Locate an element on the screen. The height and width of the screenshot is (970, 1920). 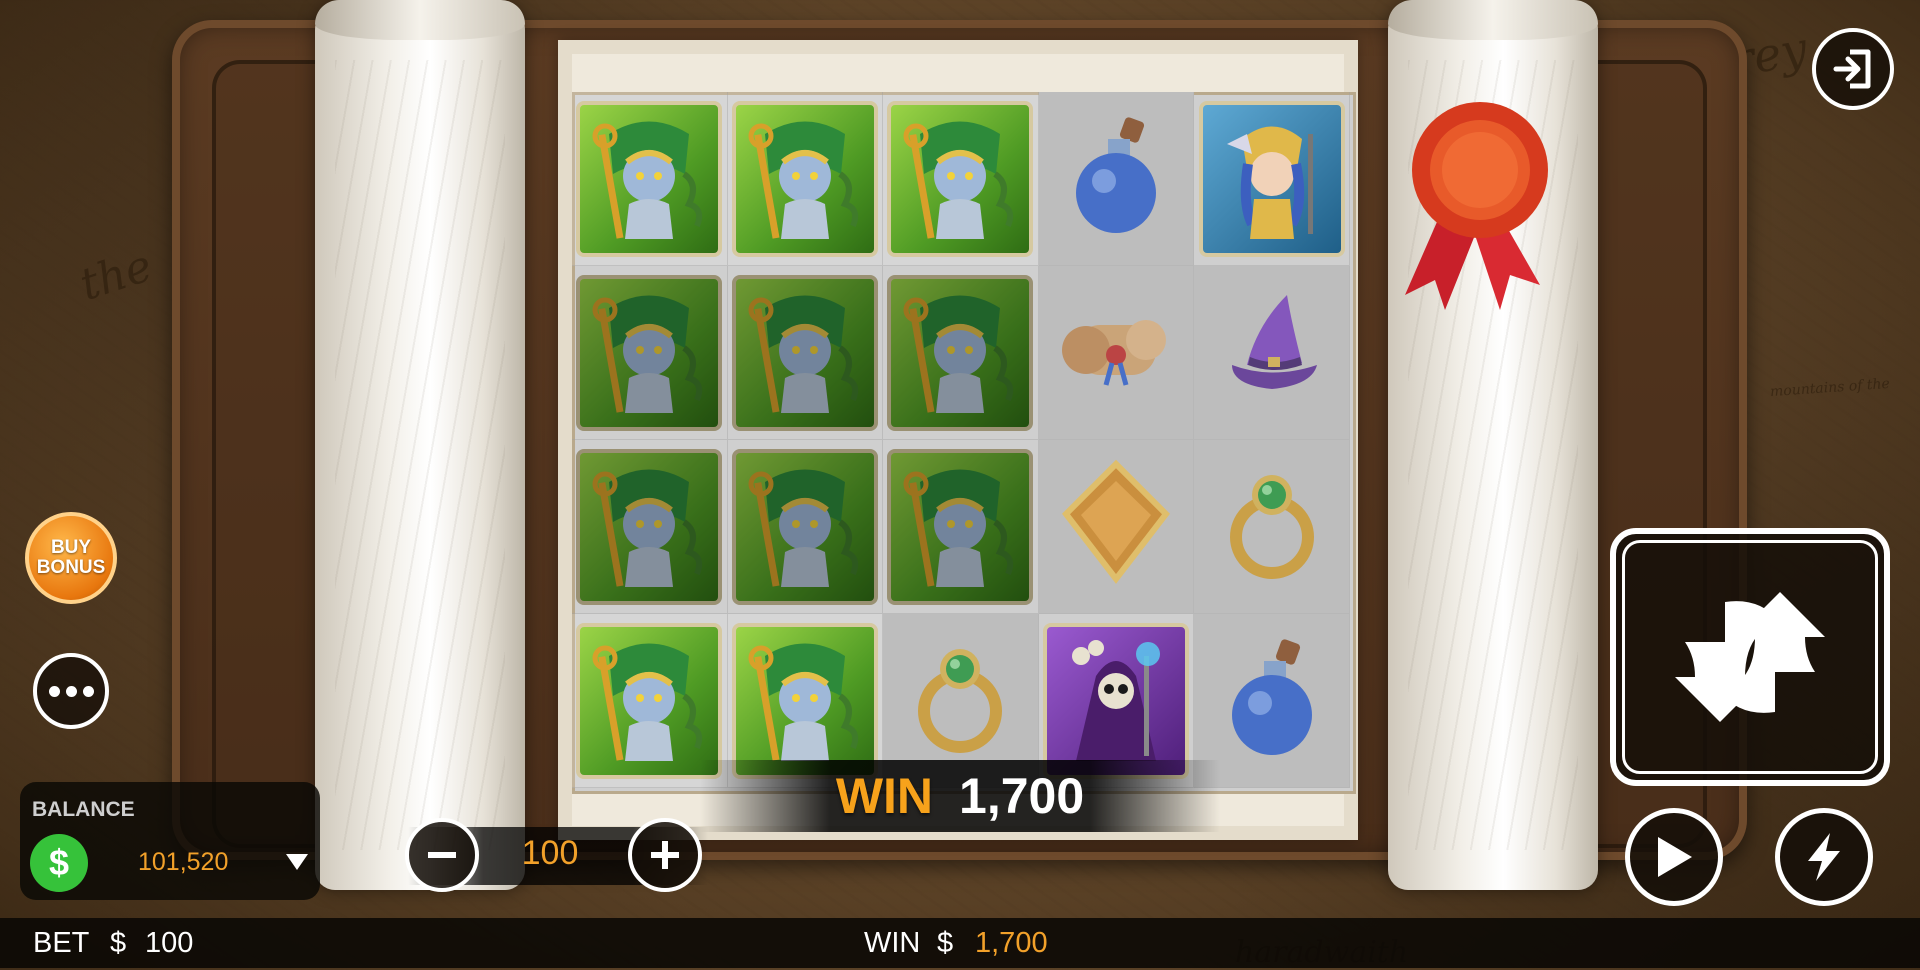
balance-dropdown-arrow-icon is located at coordinates (297, 862).